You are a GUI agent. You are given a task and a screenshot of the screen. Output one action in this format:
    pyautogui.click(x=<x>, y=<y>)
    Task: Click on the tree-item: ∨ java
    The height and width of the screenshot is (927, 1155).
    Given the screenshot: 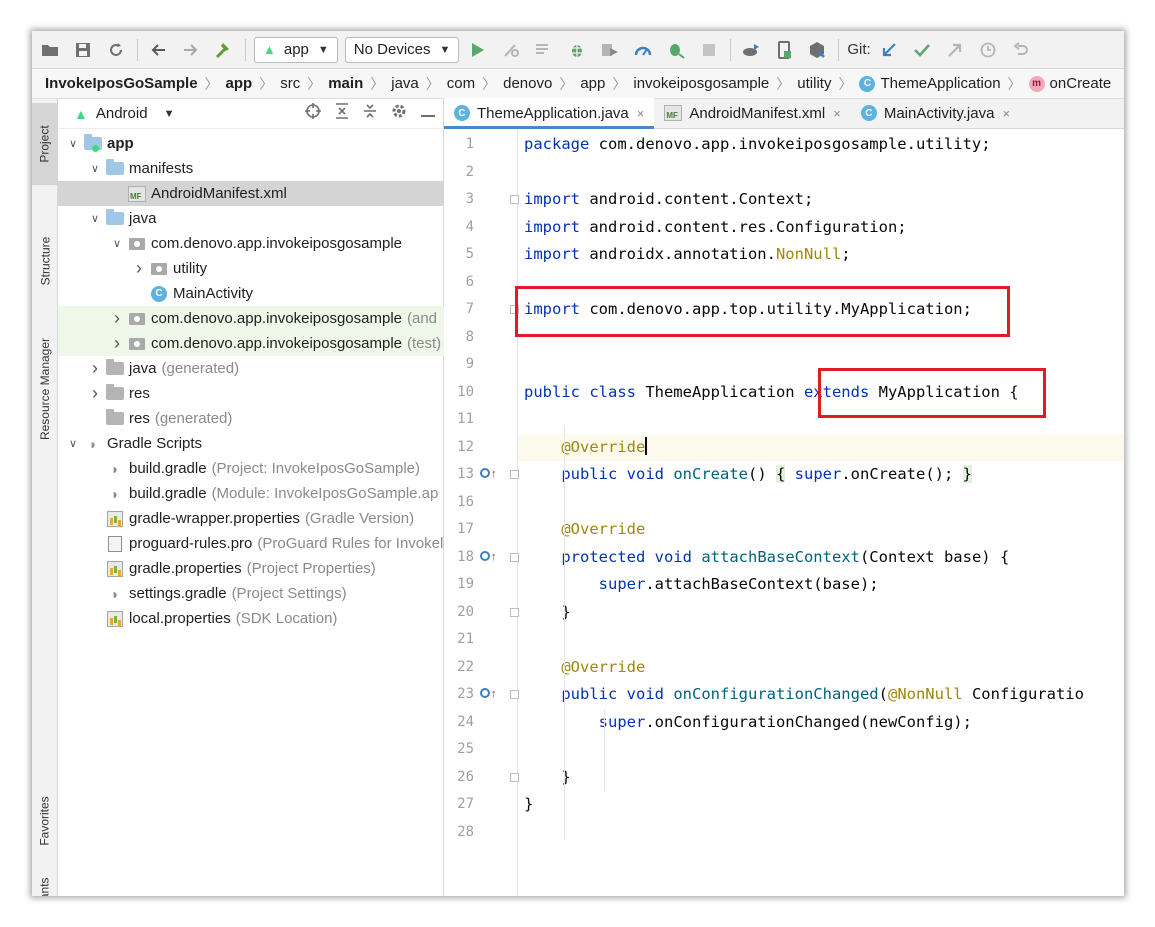 What is the action you would take?
    pyautogui.click(x=251, y=218)
    